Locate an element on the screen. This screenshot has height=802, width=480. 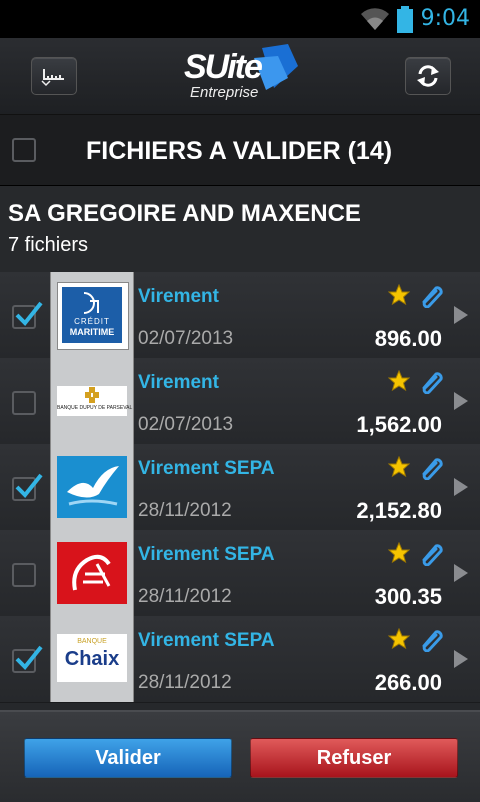
bank-text-1: CRÉDIT is located at coordinates (92, 321).